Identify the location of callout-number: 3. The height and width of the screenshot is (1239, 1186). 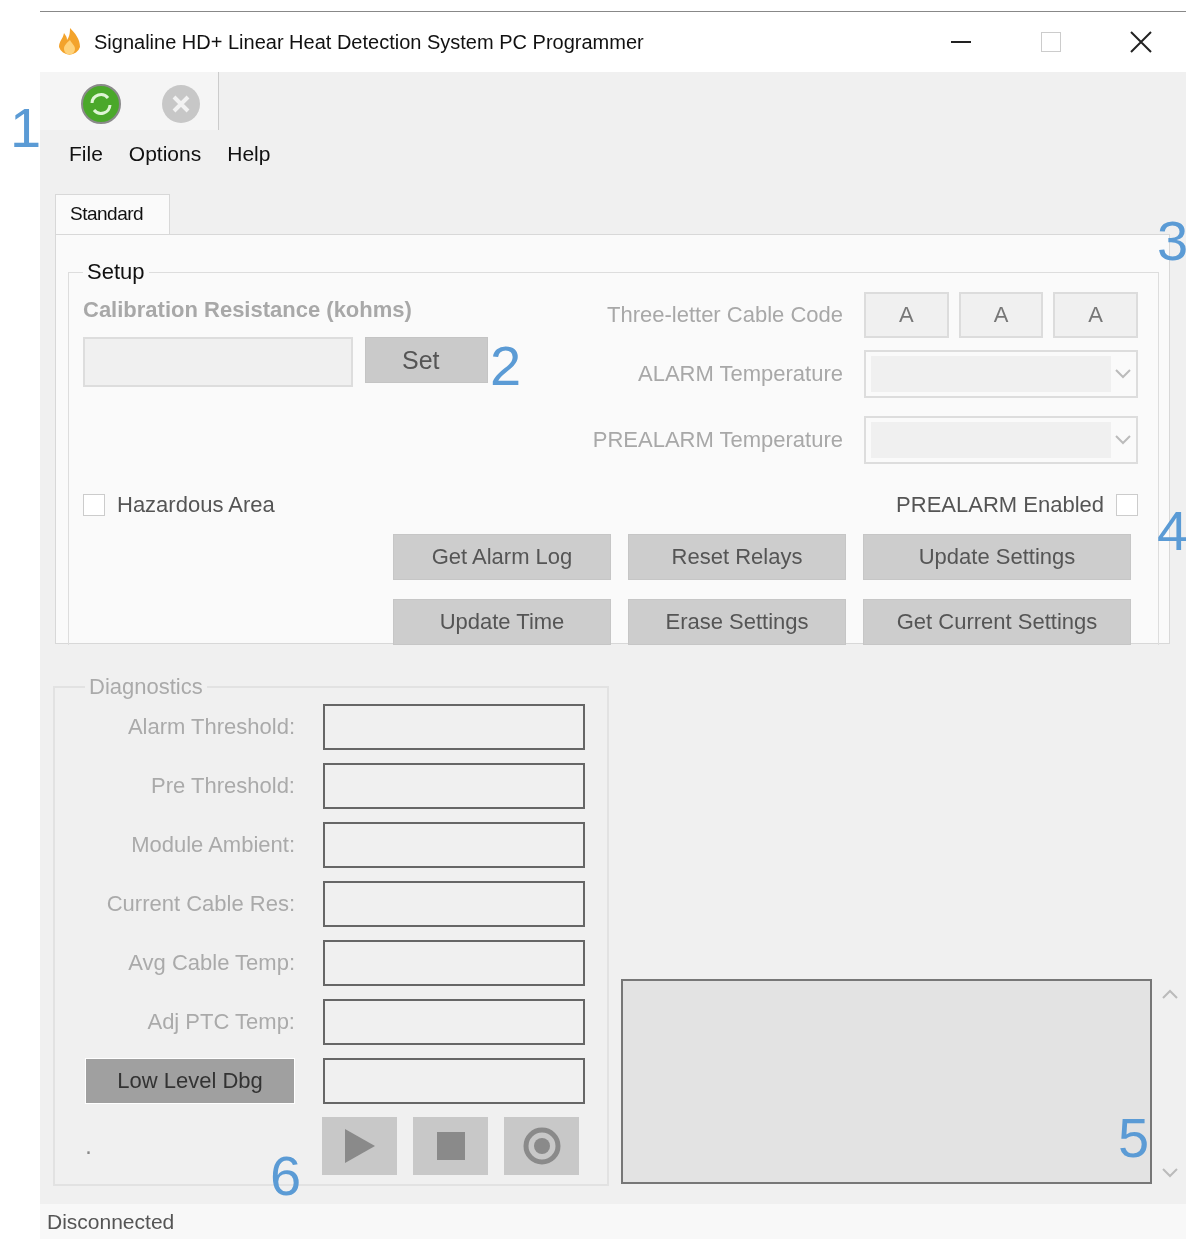
(1171, 241).